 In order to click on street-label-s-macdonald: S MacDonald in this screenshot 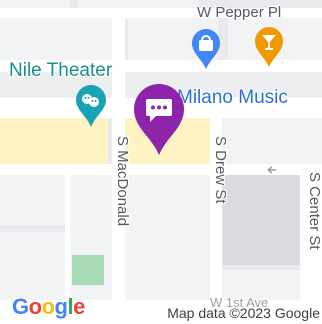, I will do `click(122, 181)`.